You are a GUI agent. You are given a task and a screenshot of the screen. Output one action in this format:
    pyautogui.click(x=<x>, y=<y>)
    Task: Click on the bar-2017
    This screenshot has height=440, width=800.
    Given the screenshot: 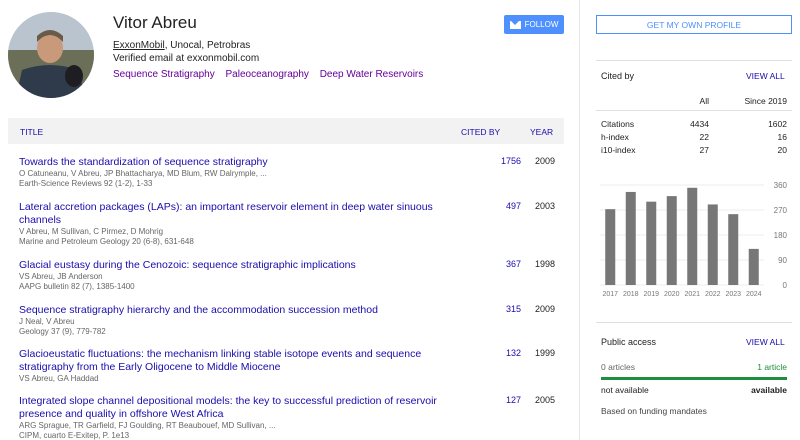 What is the action you would take?
    pyautogui.click(x=610, y=247)
    